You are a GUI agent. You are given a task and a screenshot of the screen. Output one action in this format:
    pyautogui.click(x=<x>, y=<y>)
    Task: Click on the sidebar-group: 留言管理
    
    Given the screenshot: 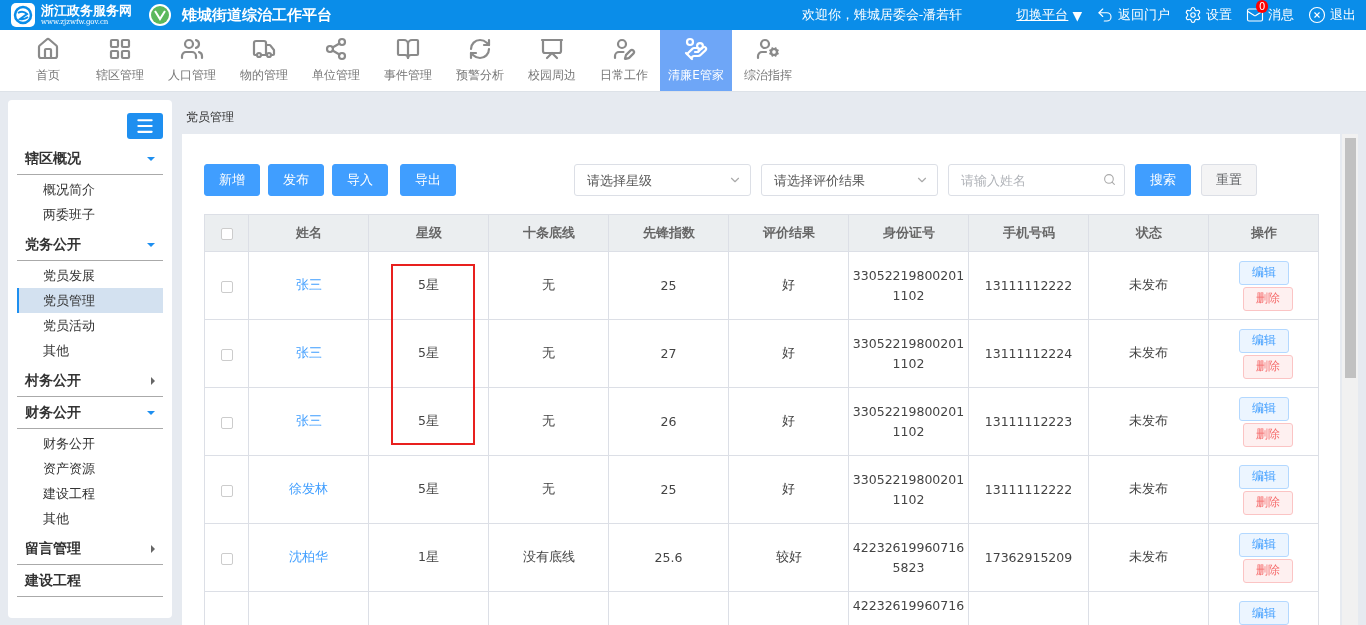 What is the action you would take?
    pyautogui.click(x=90, y=549)
    